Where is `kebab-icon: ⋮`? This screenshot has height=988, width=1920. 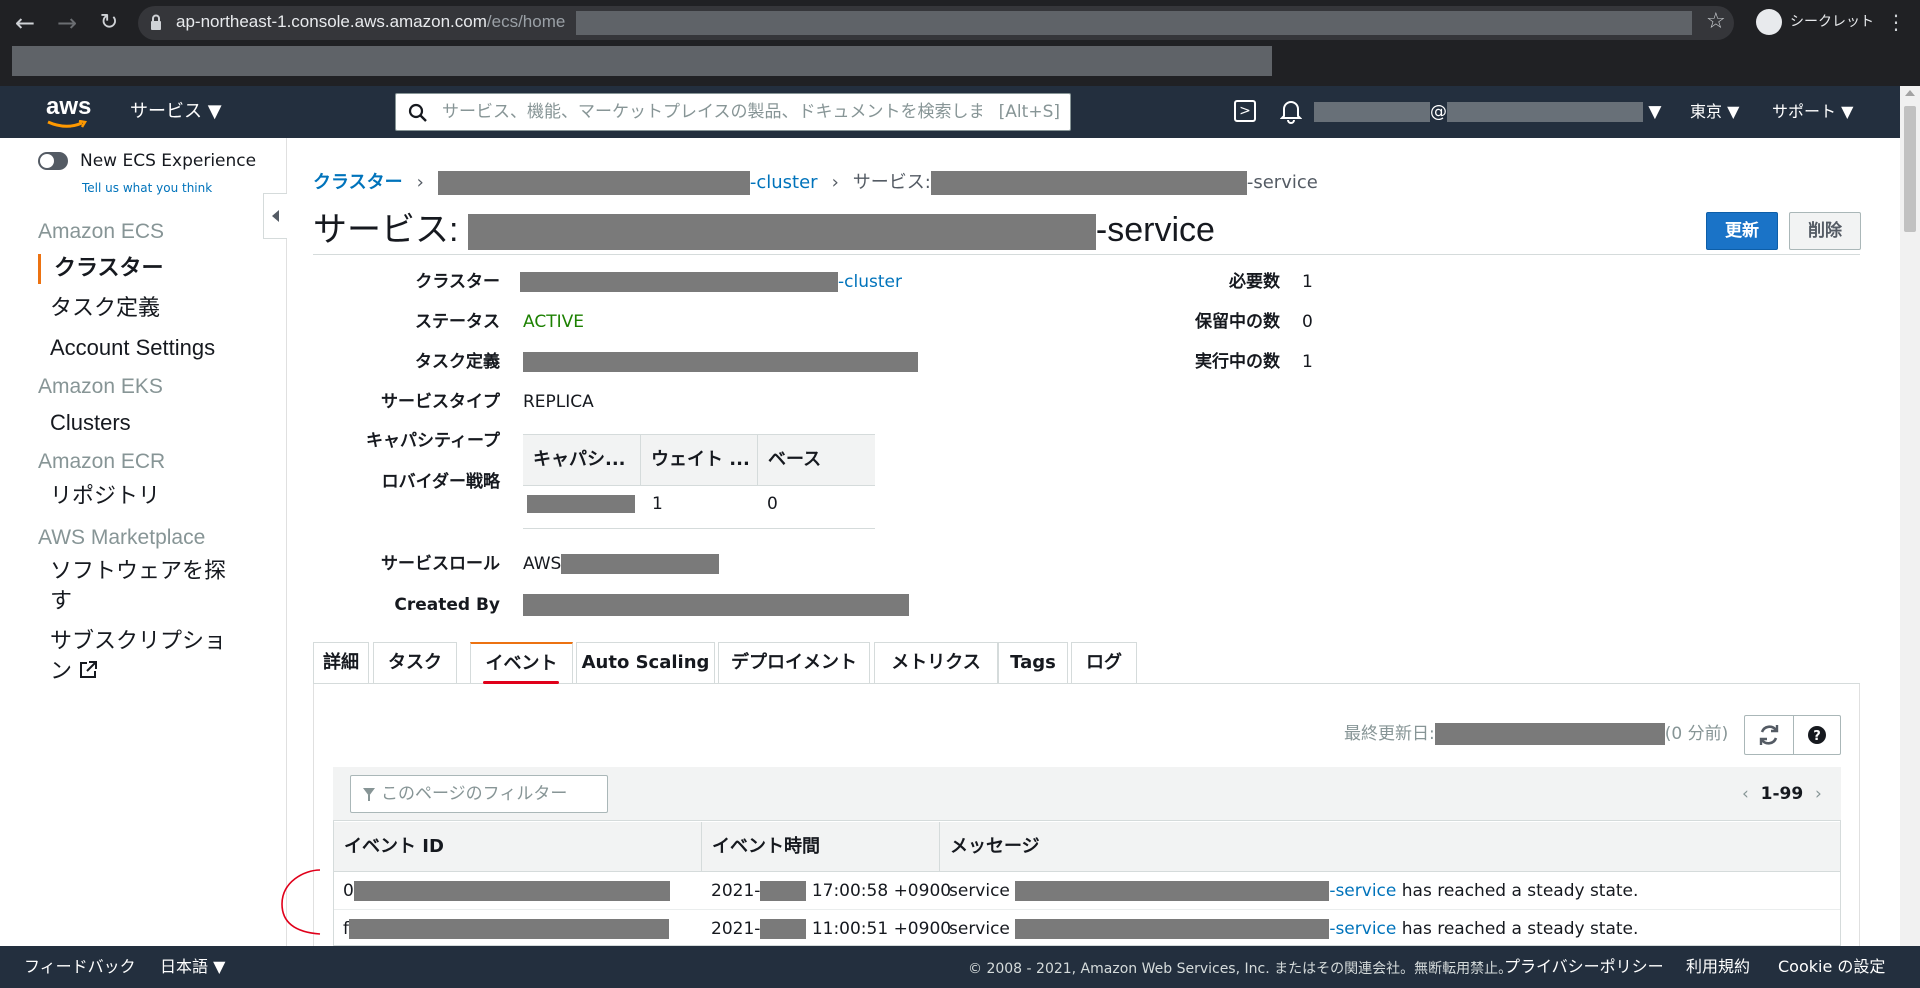
kebab-icon: ⋮ is located at coordinates (1896, 22).